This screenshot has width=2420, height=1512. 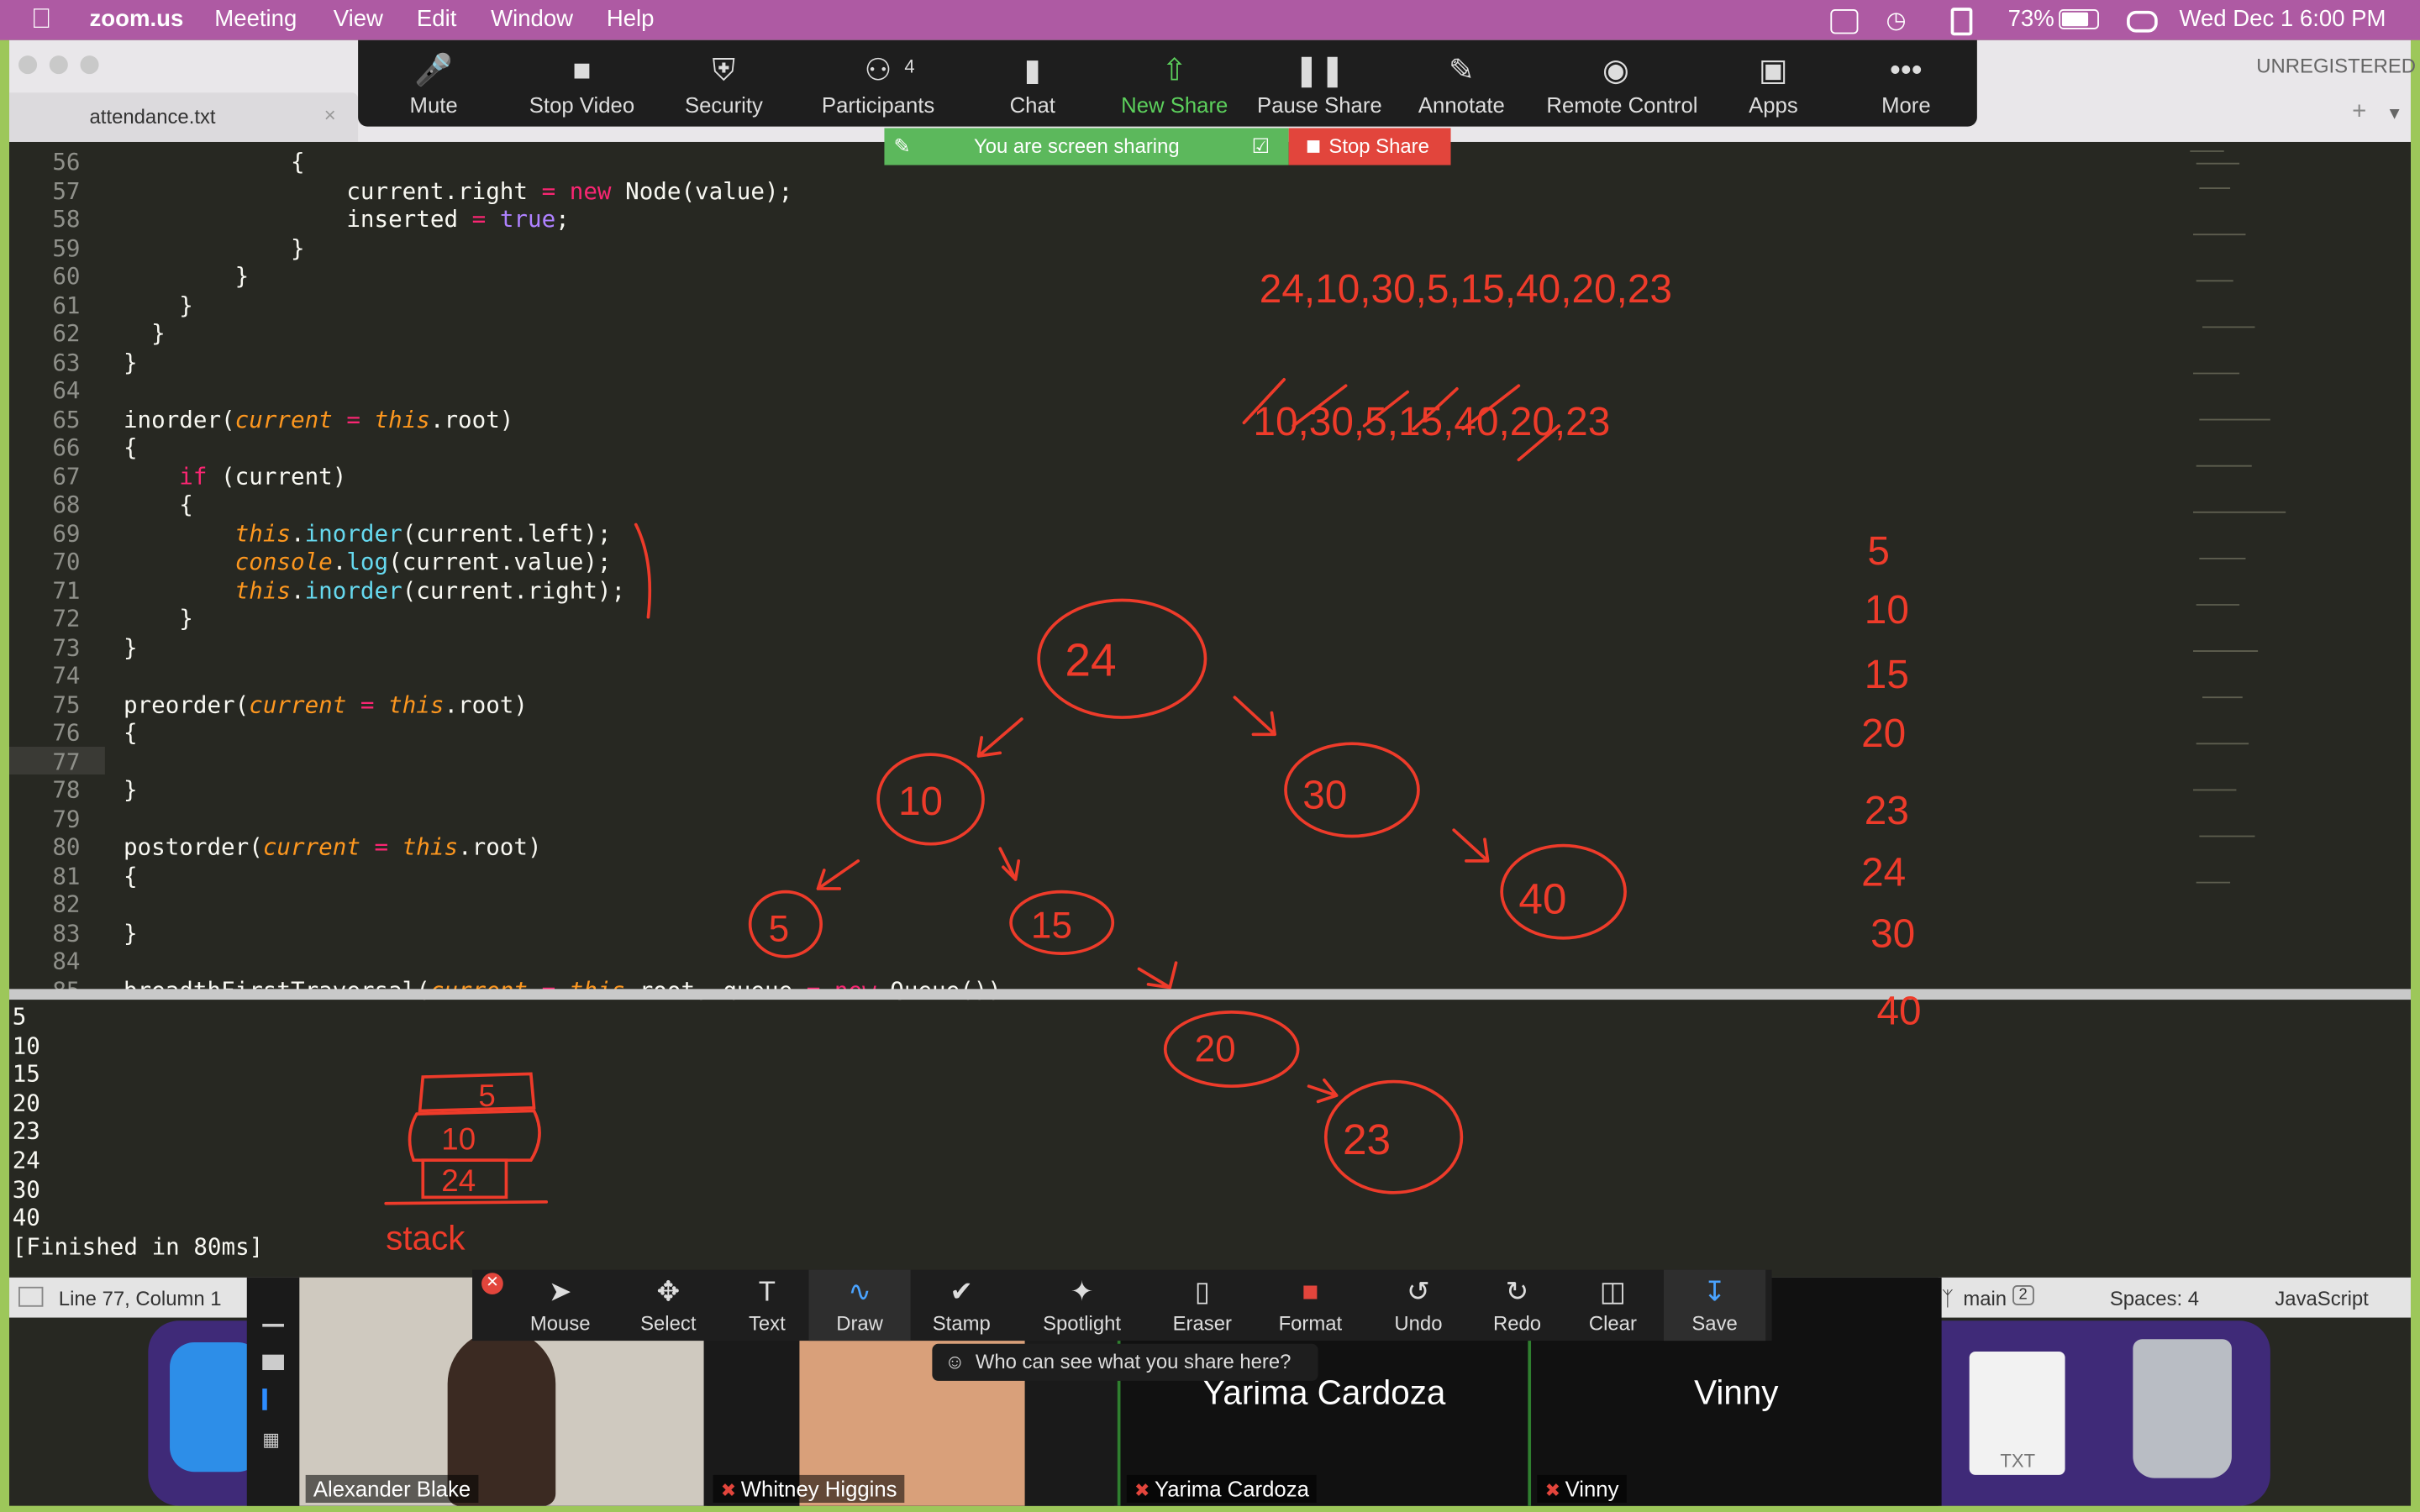 I want to click on toolbar-label: More, so click(x=1906, y=105).